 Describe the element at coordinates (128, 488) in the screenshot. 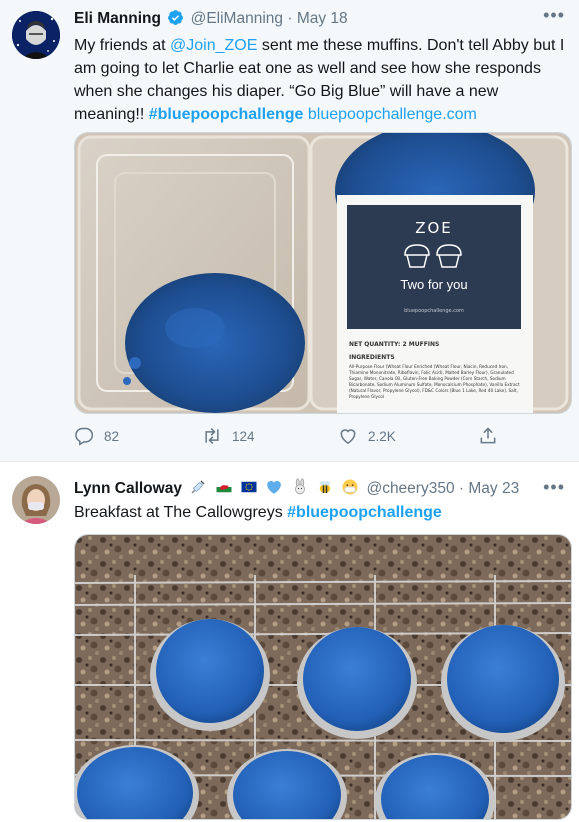

I see `author-name: Lynn Calloway` at that location.